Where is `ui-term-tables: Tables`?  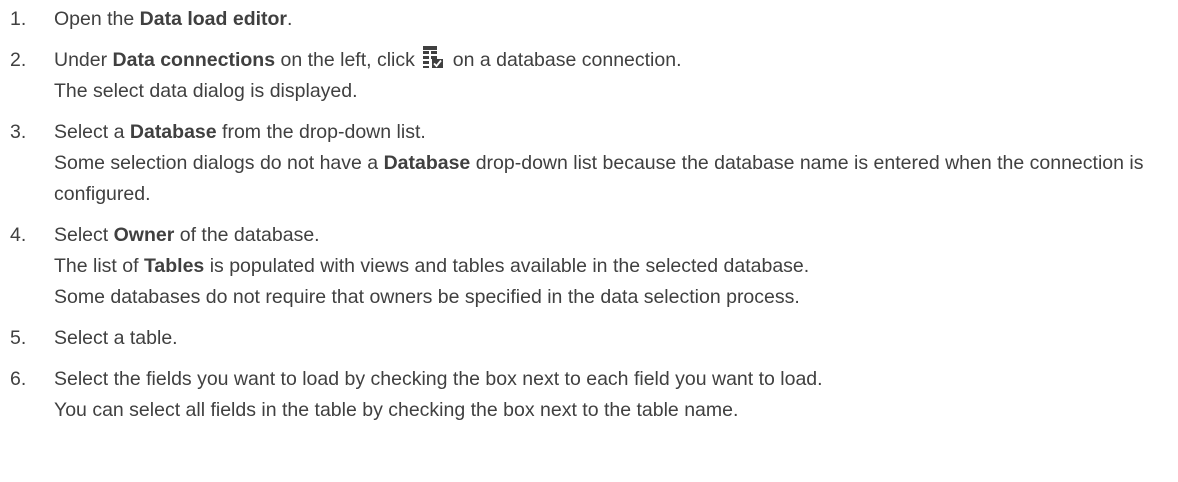 ui-term-tables: Tables is located at coordinates (174, 266).